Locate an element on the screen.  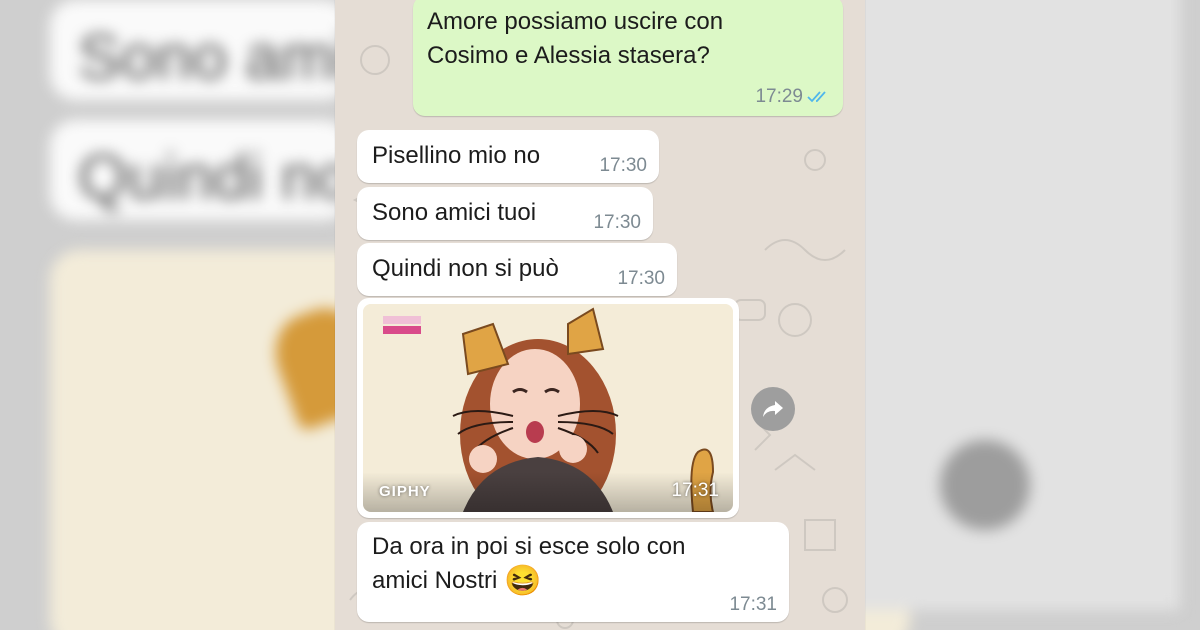
giphy-badge: GIPHY is located at coordinates (405, 491).